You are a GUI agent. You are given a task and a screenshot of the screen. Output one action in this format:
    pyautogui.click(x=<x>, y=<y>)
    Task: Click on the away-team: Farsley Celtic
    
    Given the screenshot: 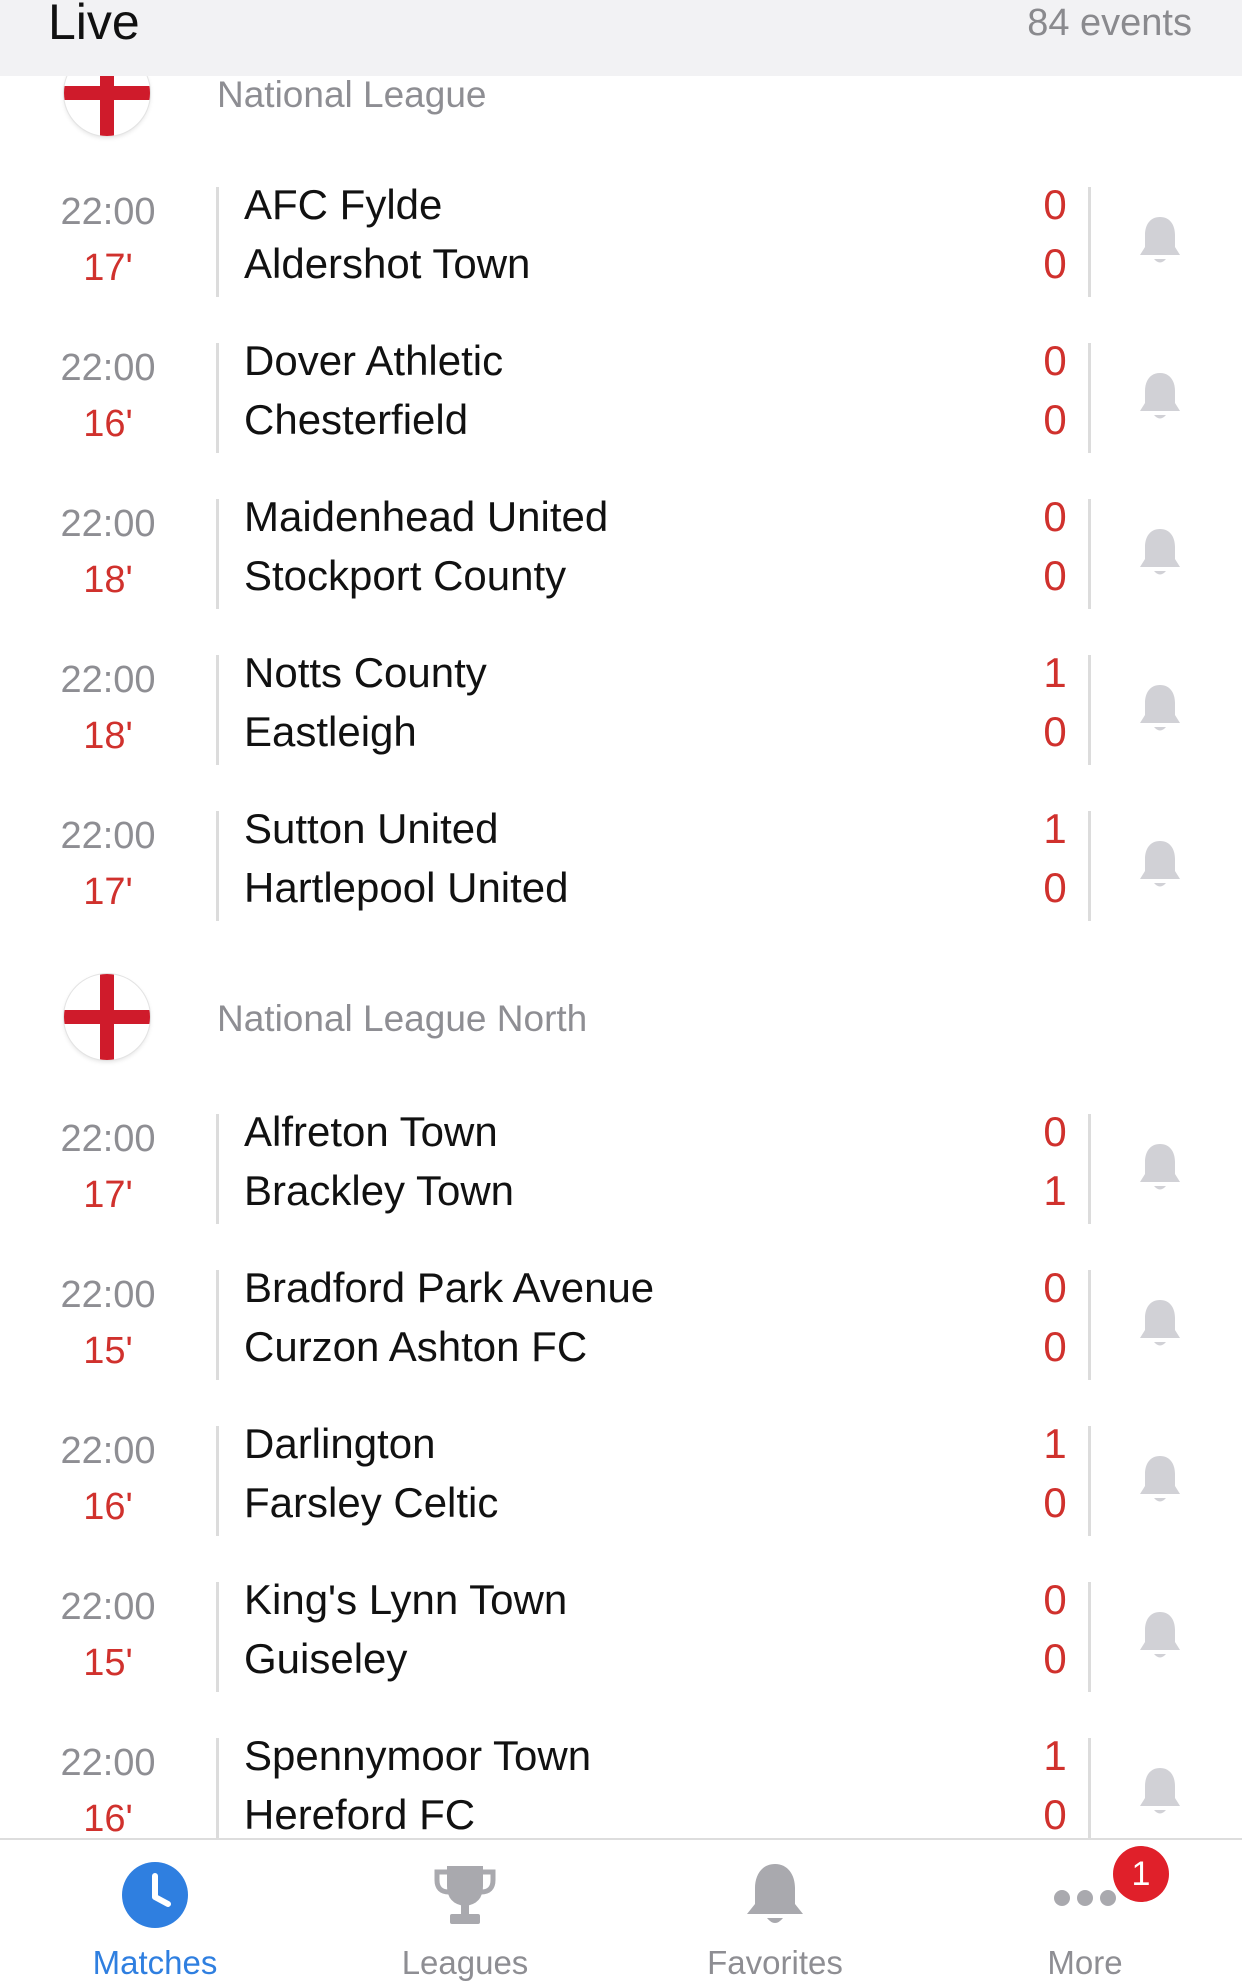 What is the action you would take?
    pyautogui.click(x=371, y=1502)
    